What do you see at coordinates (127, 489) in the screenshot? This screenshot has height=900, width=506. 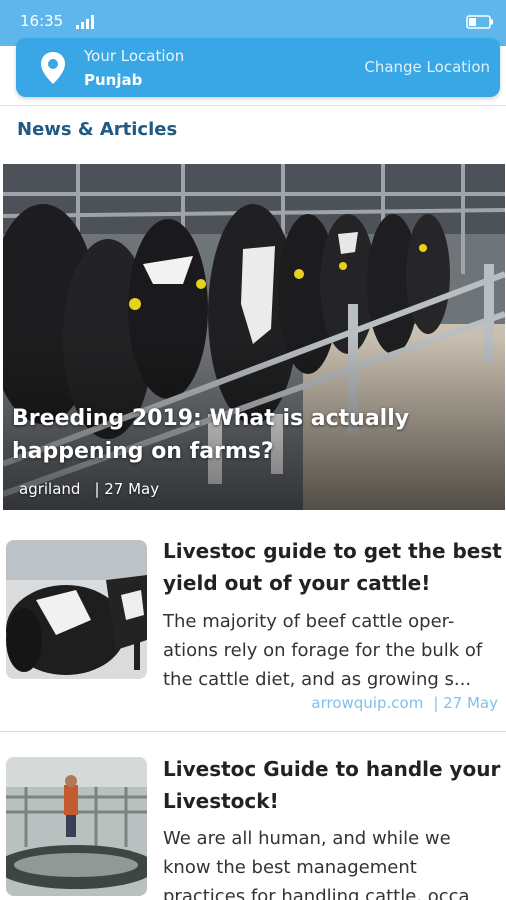 I see `featured-article-date: | 27 May` at bounding box center [127, 489].